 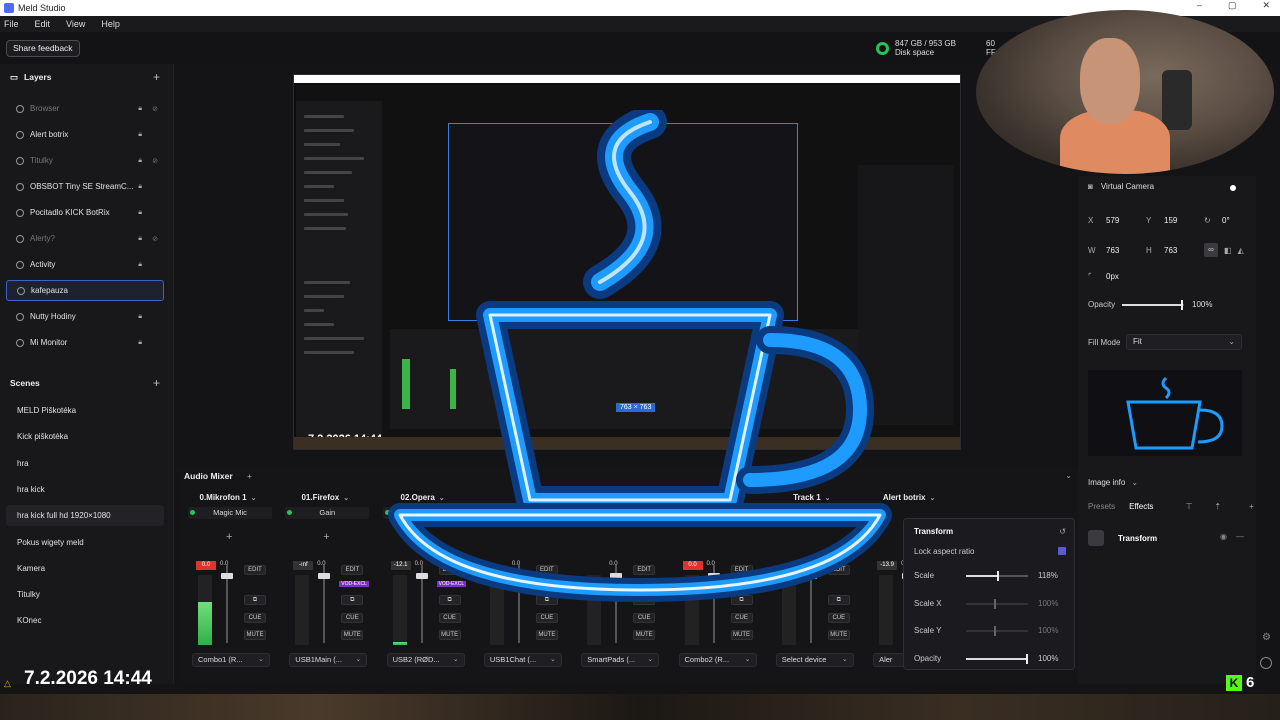 I want to click on channel-name-select: Track ⌄, so click(x=715, y=498).